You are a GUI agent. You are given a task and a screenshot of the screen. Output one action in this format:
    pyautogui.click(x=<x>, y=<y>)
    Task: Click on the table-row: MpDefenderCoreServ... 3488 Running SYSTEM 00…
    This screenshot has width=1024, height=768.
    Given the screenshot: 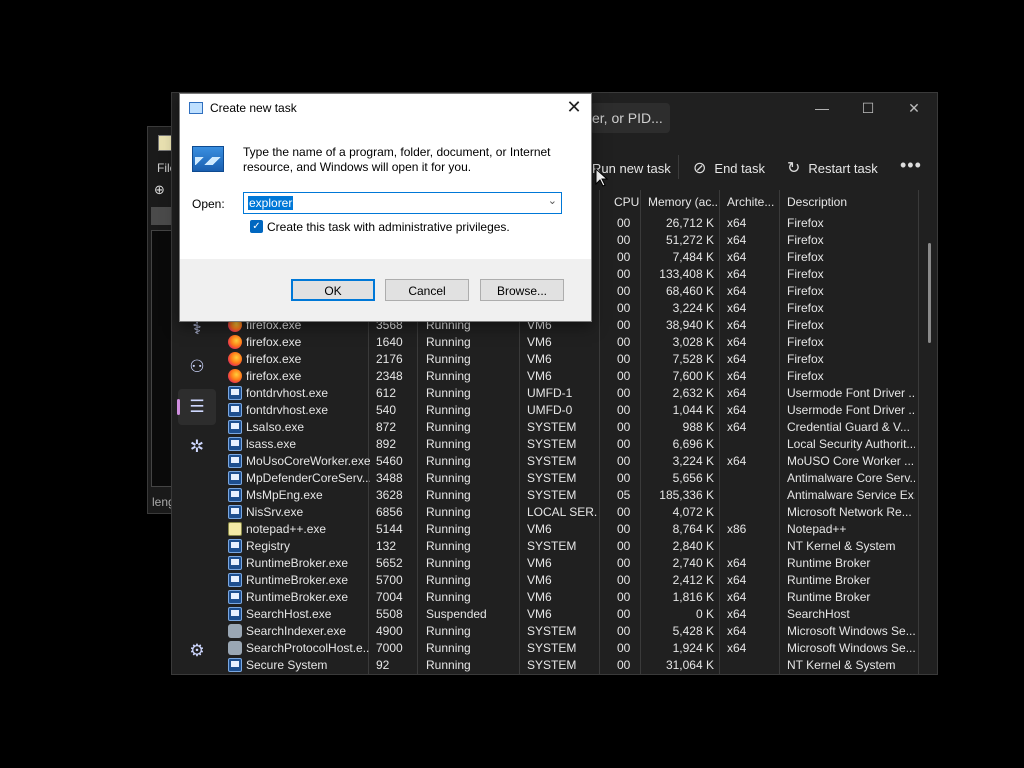 What is the action you would take?
    pyautogui.click(x=576, y=477)
    